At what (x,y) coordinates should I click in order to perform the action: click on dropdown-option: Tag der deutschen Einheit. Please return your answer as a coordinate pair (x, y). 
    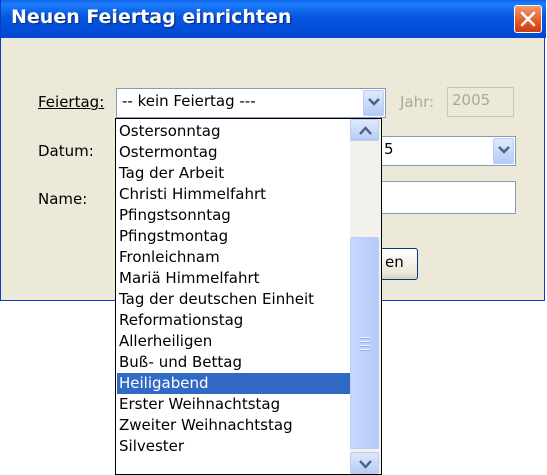
    Looking at the image, I should click on (234, 299).